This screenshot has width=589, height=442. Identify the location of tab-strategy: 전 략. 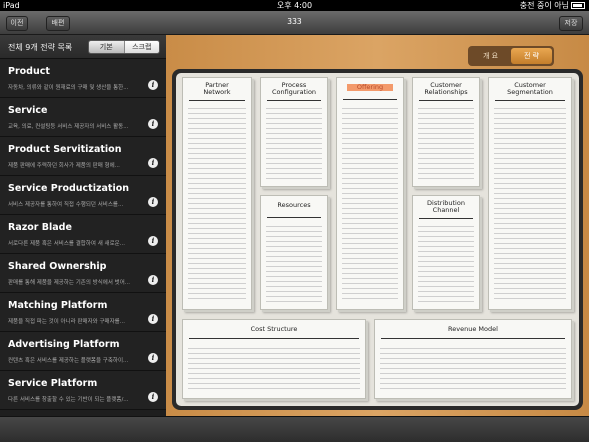
(531, 56).